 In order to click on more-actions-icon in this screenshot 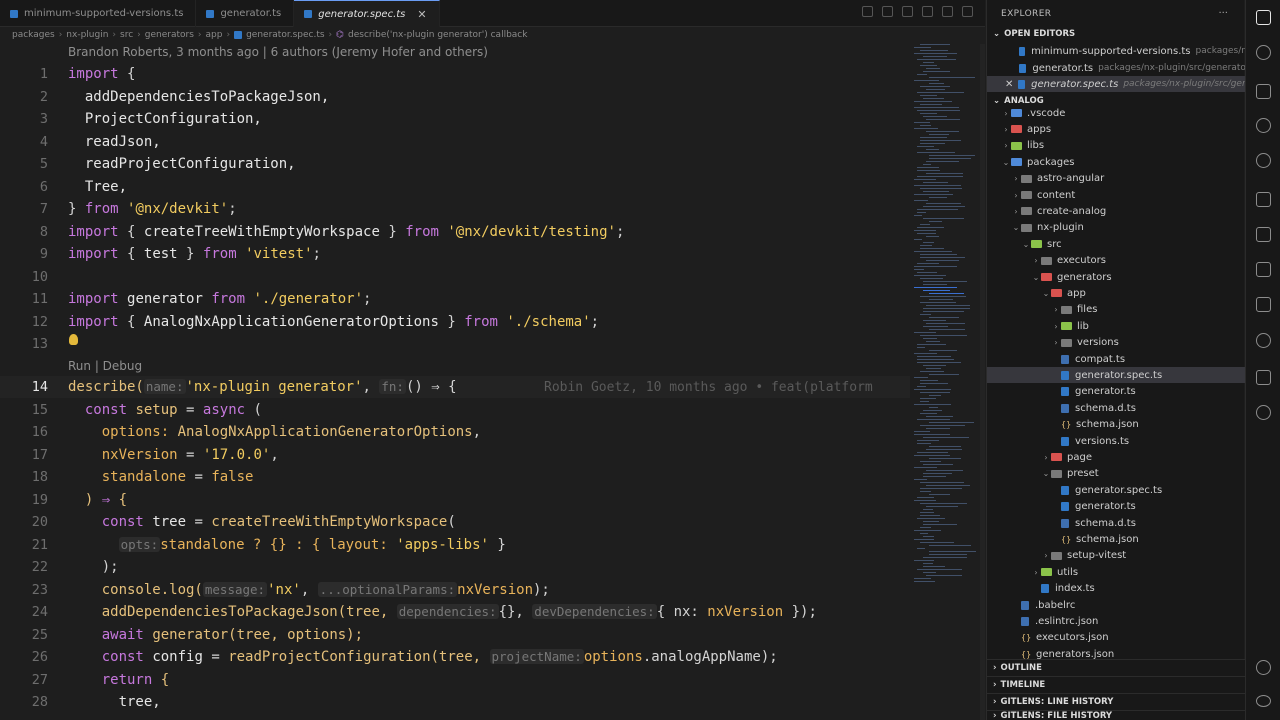, I will do `click(967, 11)`.